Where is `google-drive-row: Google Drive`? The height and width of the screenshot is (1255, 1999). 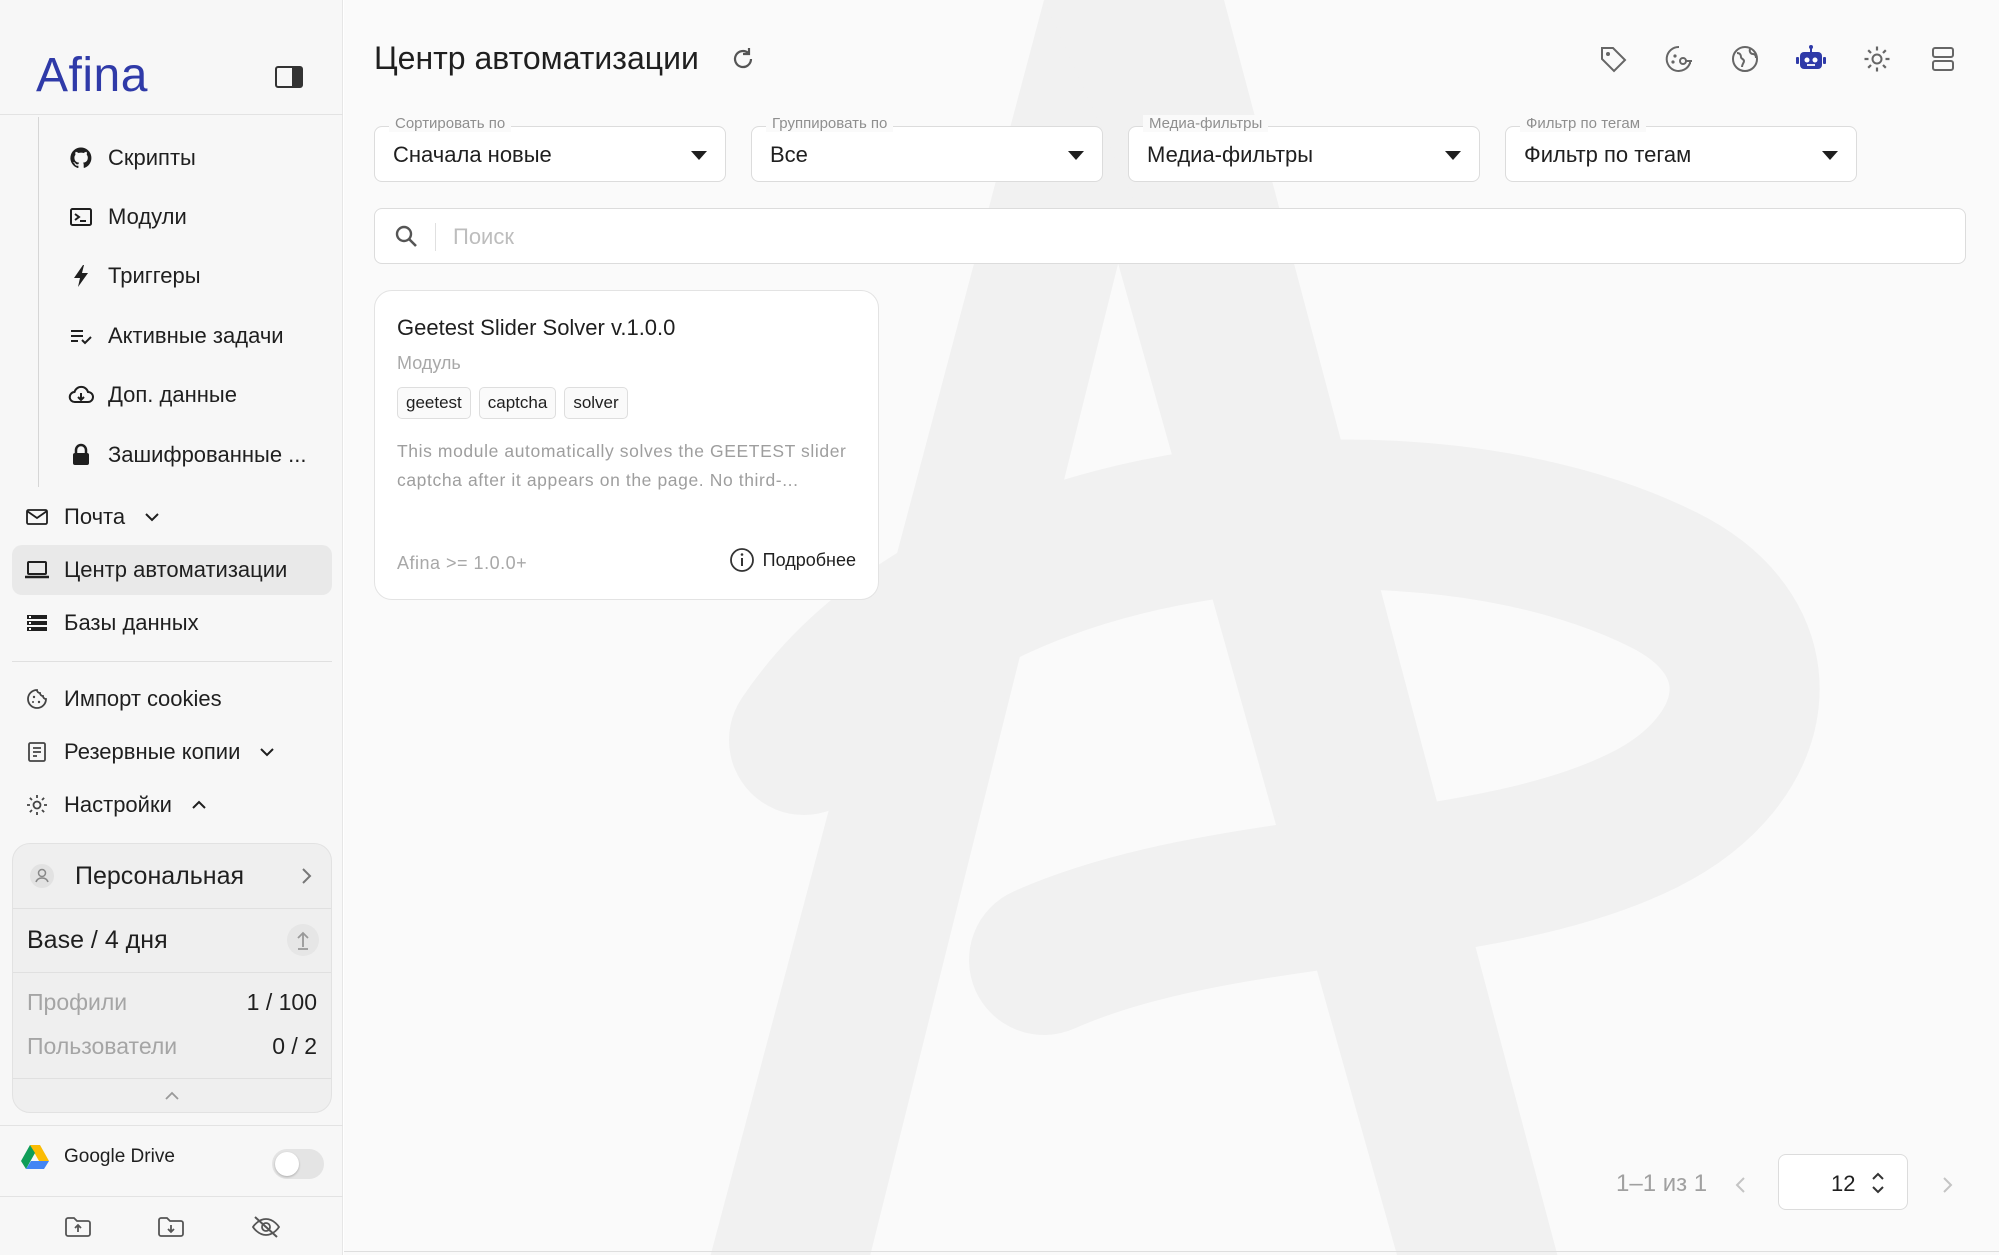
google-drive-row: Google Drive is located at coordinates (97, 1157).